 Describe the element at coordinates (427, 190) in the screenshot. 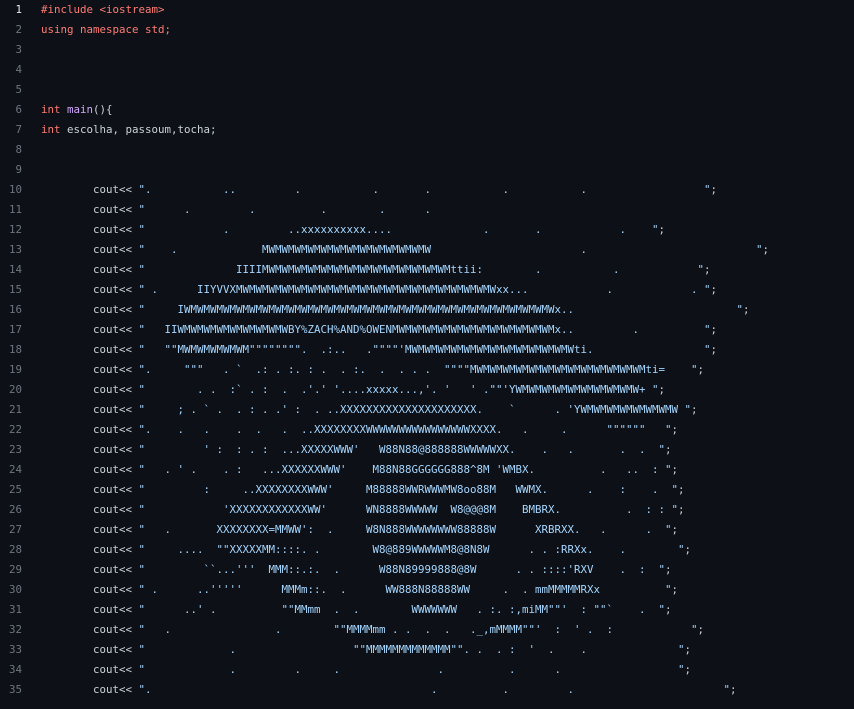

I see `code-line: 10 cout<< ". .. . . . . . ";` at that location.